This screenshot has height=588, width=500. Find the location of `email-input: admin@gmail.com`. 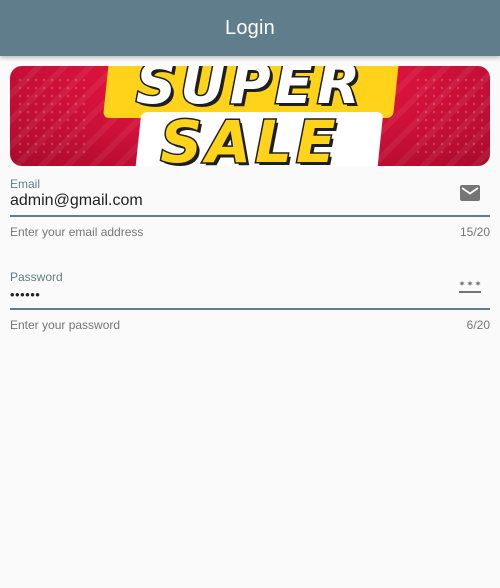

email-input: admin@gmail.com is located at coordinates (225, 201).